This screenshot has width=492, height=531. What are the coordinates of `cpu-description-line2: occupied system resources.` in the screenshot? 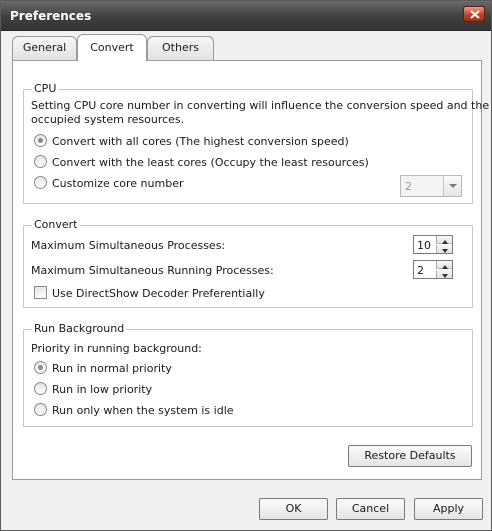 It's located at (108, 119).